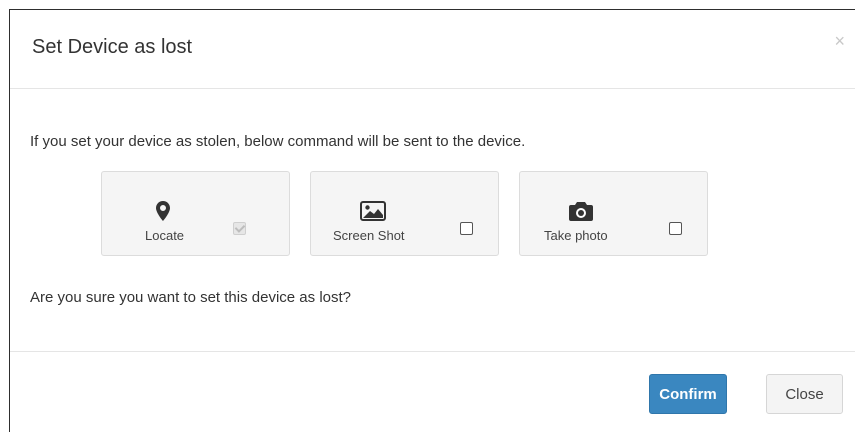 This screenshot has height=434, width=855. Describe the element at coordinates (581, 211) in the screenshot. I see `camera-icon` at that location.